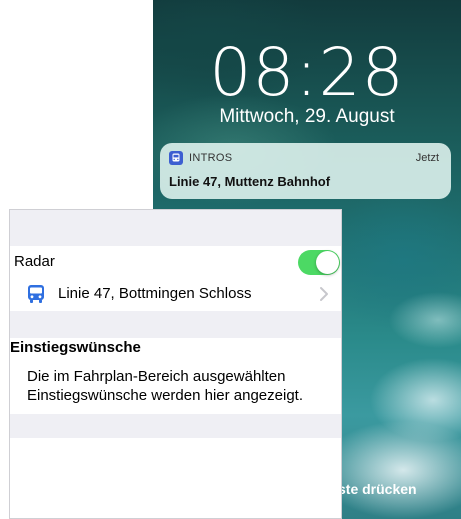 The width and height of the screenshot is (461, 519). What do you see at coordinates (307, 116) in the screenshot?
I see `lock-date: Mittwoch, 29. August` at bounding box center [307, 116].